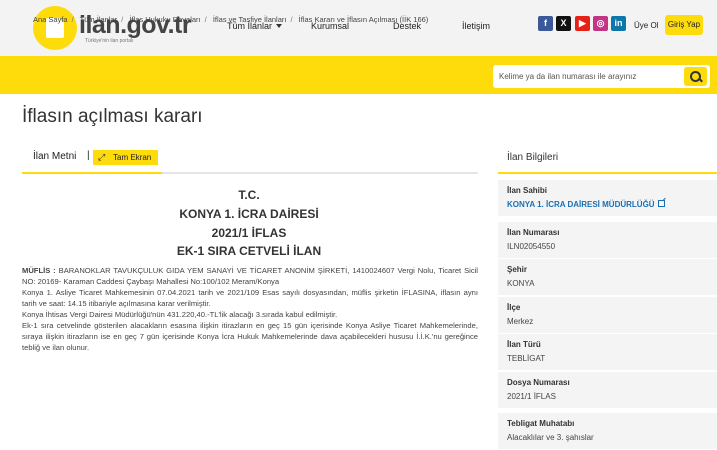 This screenshot has height=450, width=717. What do you see at coordinates (684, 25) in the screenshot?
I see `login-button: Giriş Yap` at bounding box center [684, 25].